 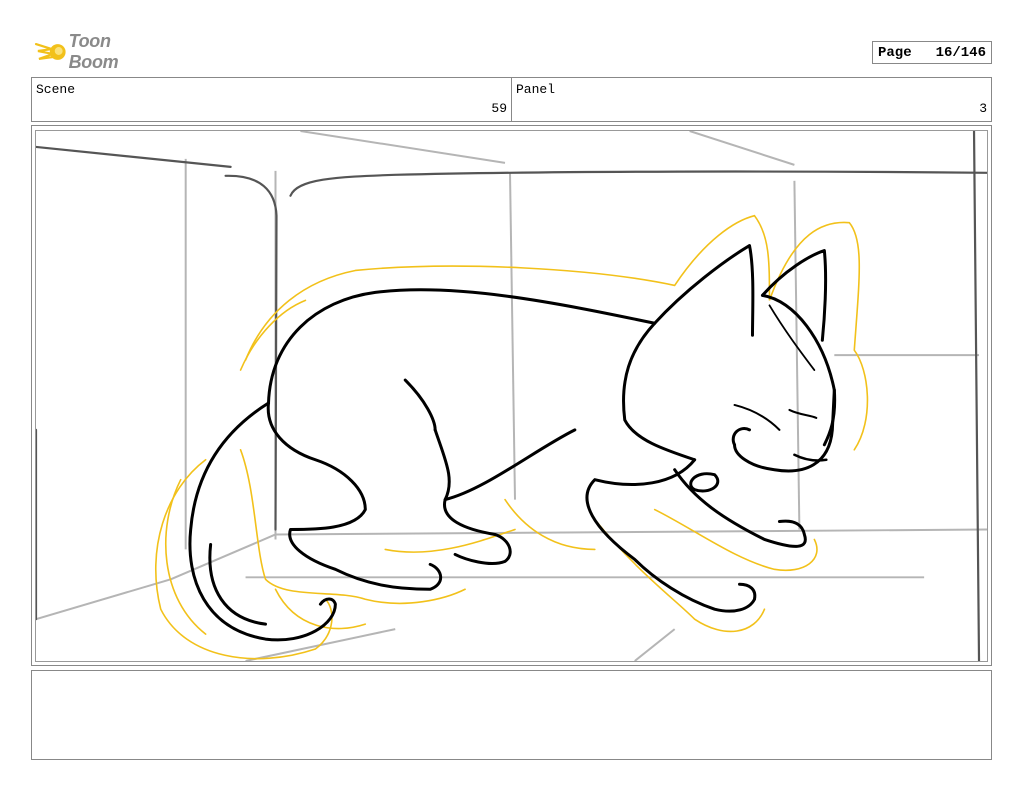 I want to click on panel-notes-box, so click(x=511, y=715).